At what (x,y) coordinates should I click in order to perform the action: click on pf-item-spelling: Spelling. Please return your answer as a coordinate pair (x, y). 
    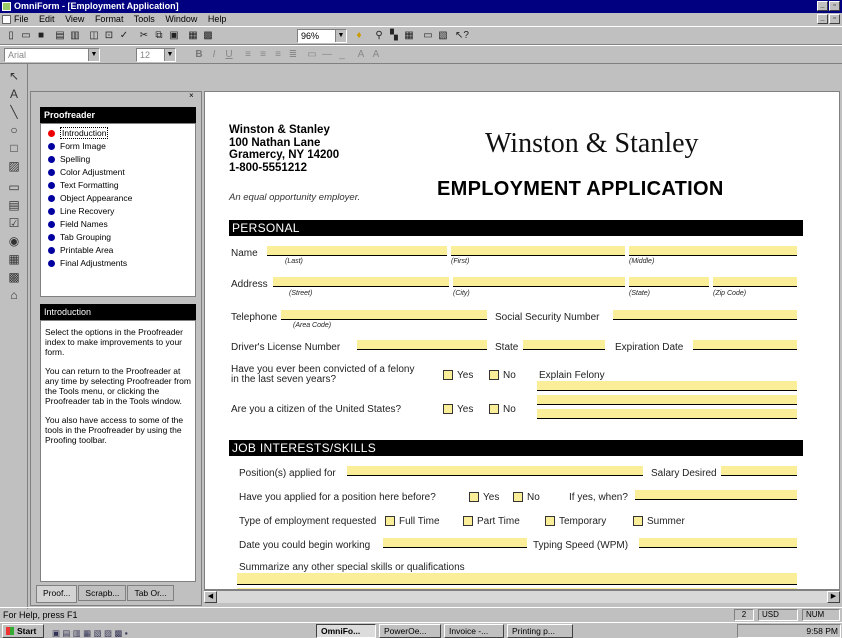
    Looking at the image, I should click on (118, 159).